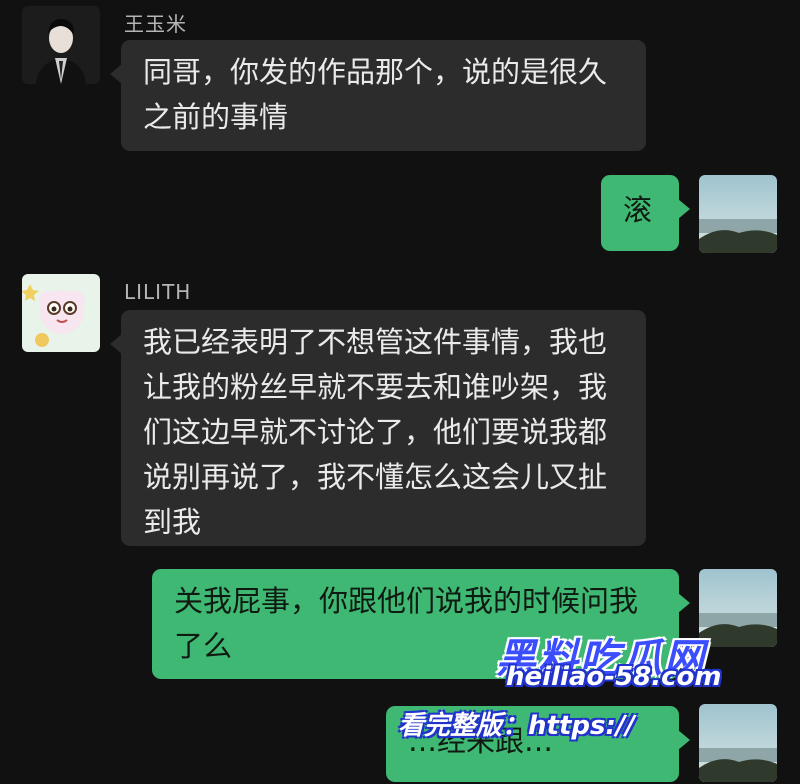 Image resolution: width=800 pixels, height=784 pixels. What do you see at coordinates (378, 95) in the screenshot?
I see `message-bubble-incoming: 同哥，你发的作品那个，说的是很久 之前的事情` at bounding box center [378, 95].